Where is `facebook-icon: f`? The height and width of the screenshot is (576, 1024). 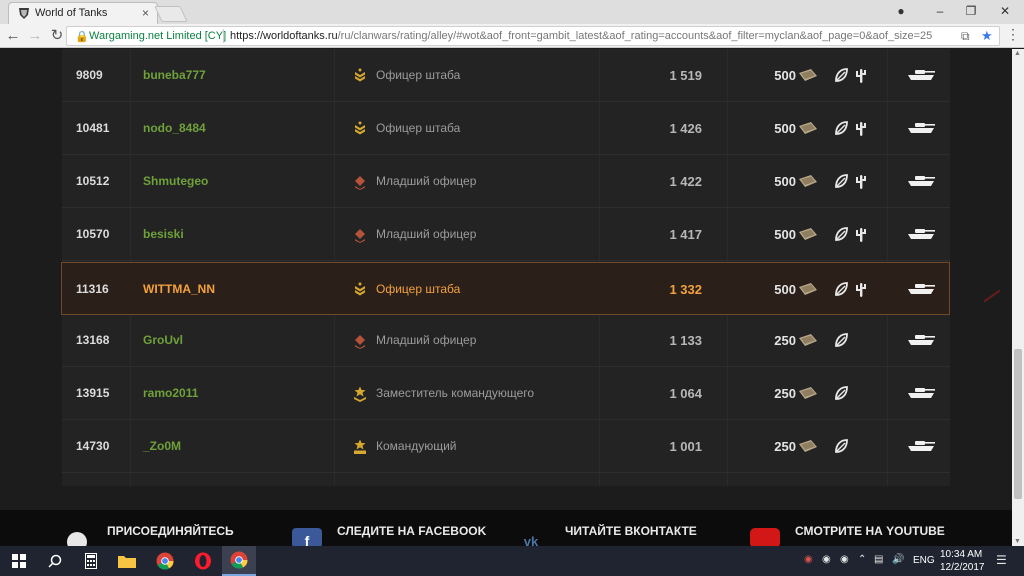 facebook-icon: f is located at coordinates (307, 537).